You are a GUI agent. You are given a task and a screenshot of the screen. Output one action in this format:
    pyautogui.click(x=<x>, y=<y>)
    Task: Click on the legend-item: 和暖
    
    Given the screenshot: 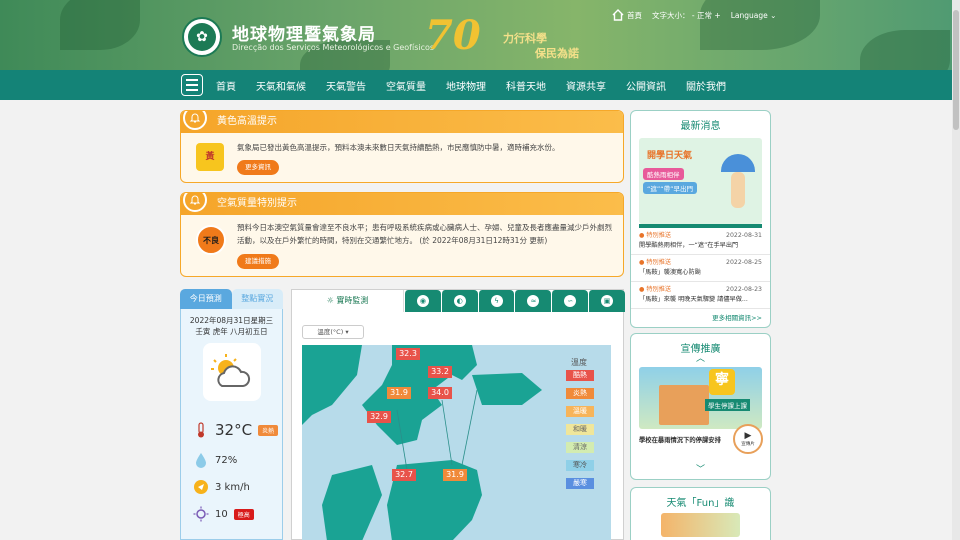 What is the action you would take?
    pyautogui.click(x=580, y=429)
    